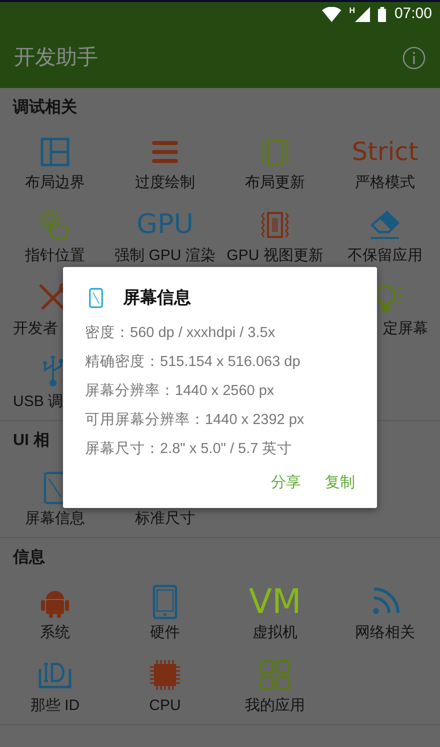 The image size is (440, 747). I want to click on tool-label: 严格模式, so click(385, 183).